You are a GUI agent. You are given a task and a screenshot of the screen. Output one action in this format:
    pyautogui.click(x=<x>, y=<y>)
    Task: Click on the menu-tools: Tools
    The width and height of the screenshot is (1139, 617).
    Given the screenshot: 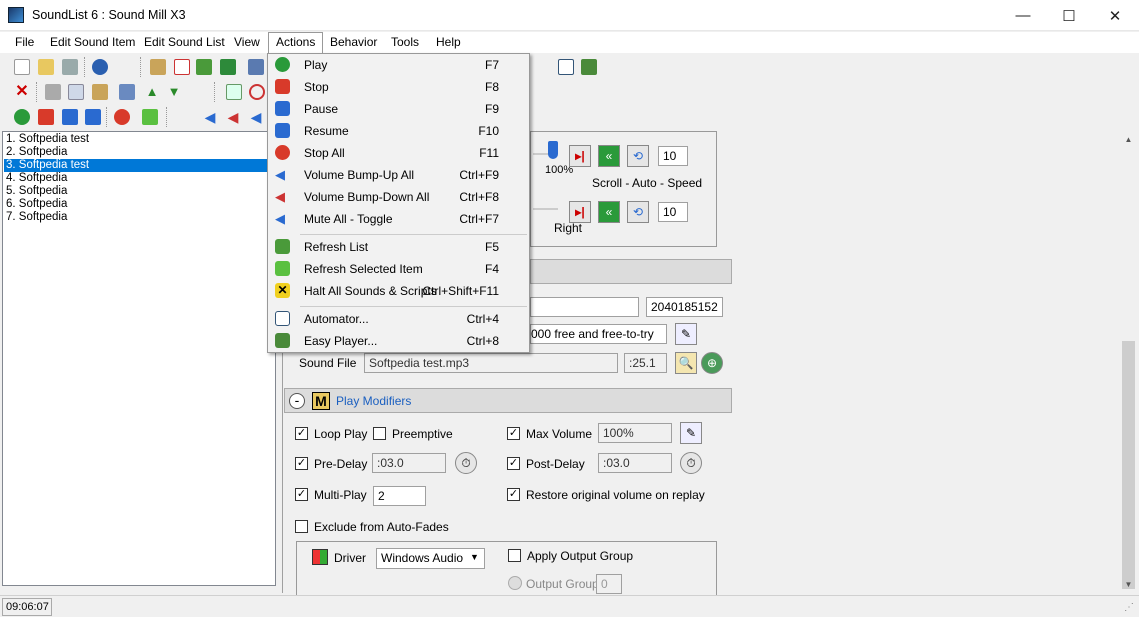 What is the action you would take?
    pyautogui.click(x=405, y=42)
    